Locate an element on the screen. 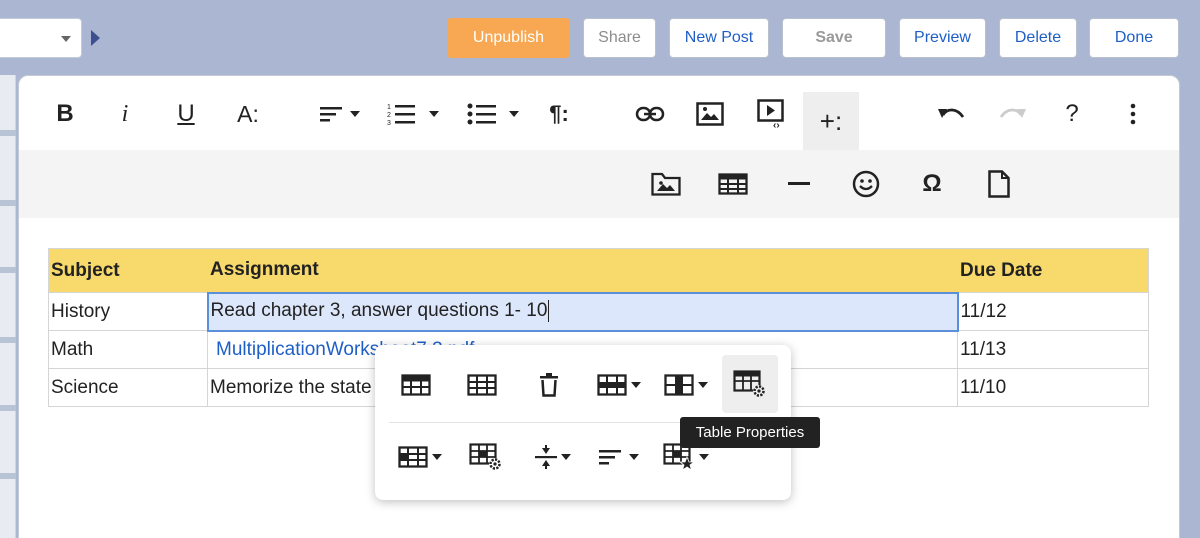 The image size is (1200, 538). svg-text: 3 is located at coordinates (389, 123).